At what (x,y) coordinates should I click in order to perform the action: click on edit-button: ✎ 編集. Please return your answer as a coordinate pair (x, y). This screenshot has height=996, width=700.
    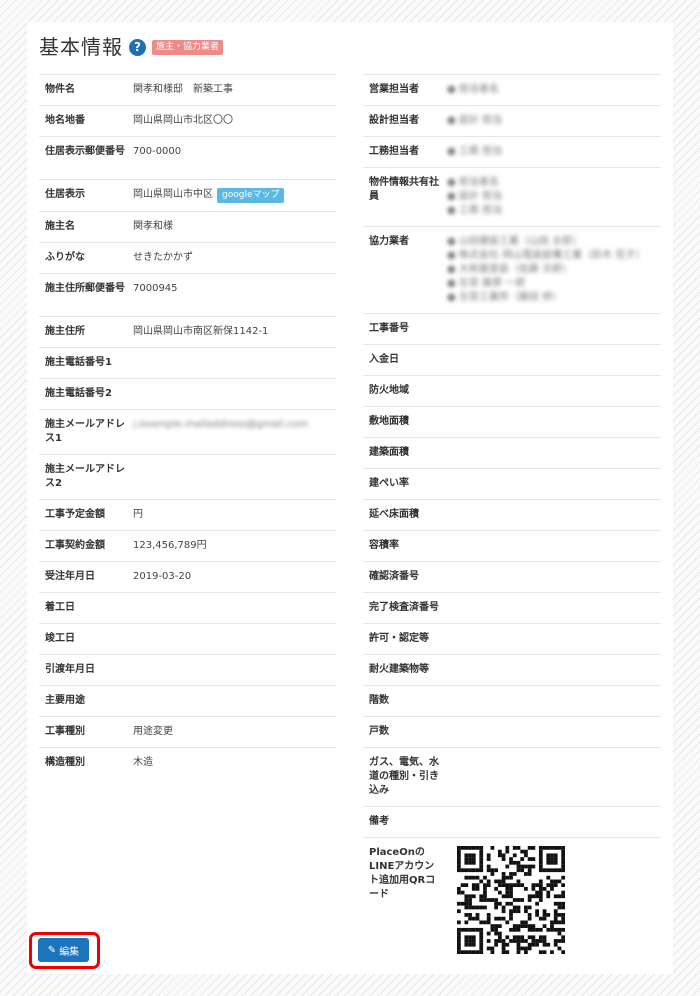
    Looking at the image, I should click on (63, 950).